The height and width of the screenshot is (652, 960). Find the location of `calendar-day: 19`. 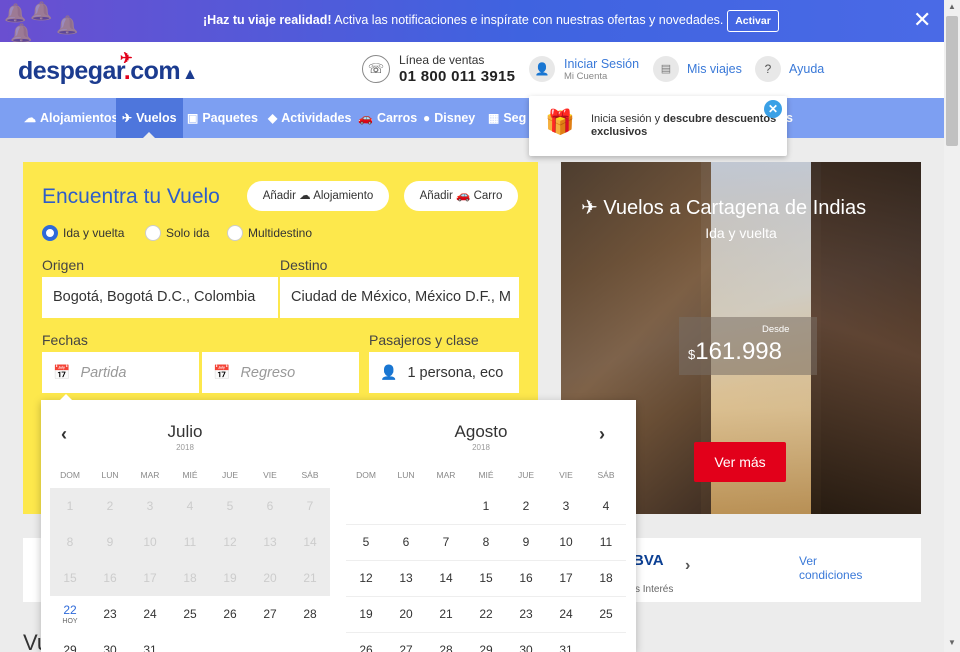

calendar-day: 19 is located at coordinates (366, 614).